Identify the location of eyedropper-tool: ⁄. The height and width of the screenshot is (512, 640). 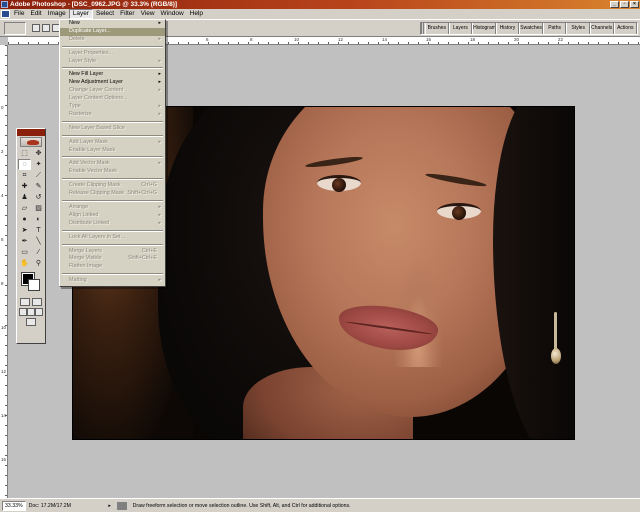
(38, 252).